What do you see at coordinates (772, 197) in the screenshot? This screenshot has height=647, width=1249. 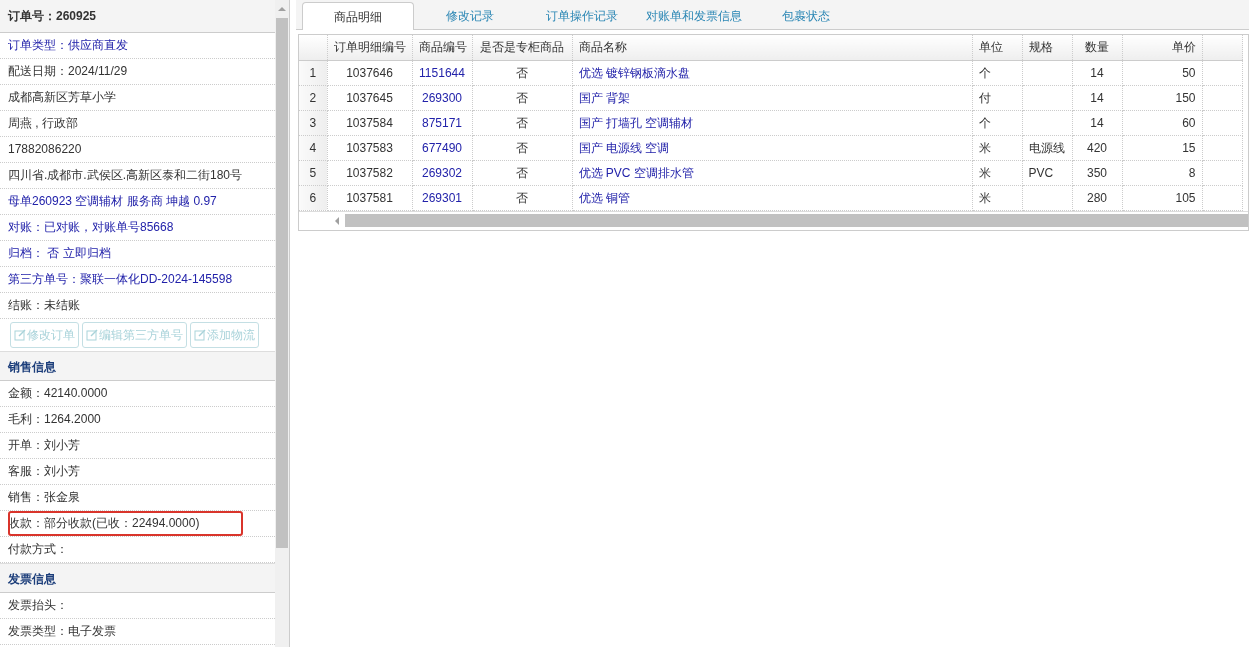 I see `product-link: 优选 铜管` at bounding box center [772, 197].